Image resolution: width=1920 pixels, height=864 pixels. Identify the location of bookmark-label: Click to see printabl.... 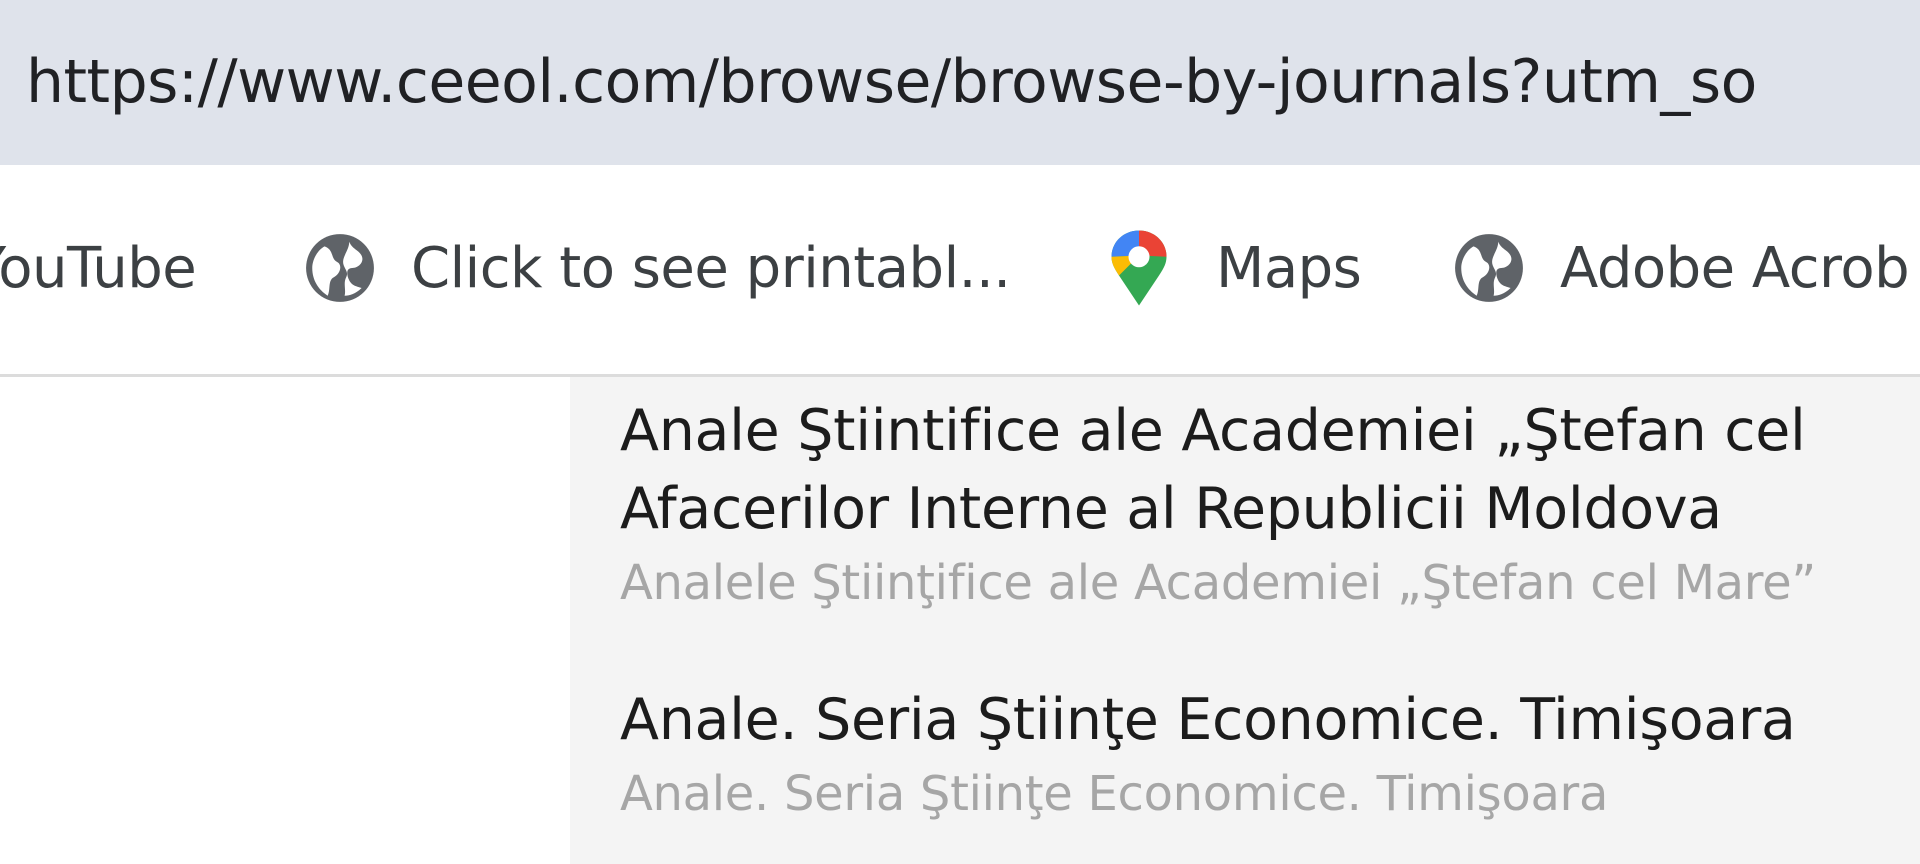
(711, 268).